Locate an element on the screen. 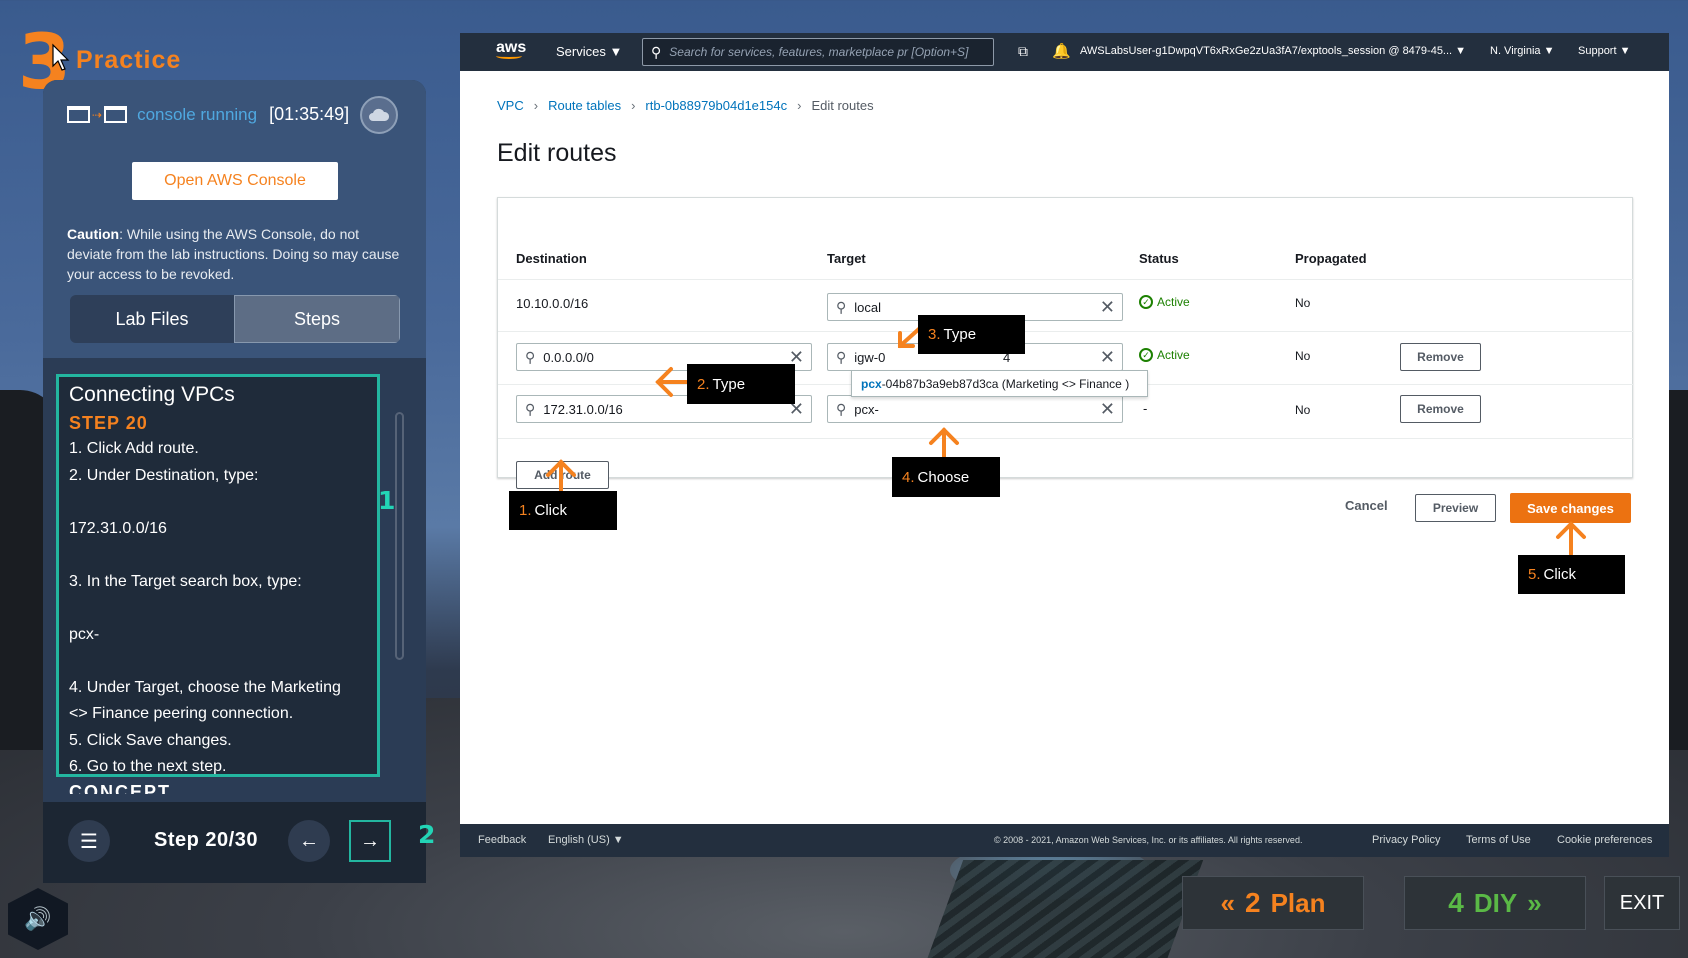 This screenshot has width=1688, height=958. plan-button: « 2 Plan is located at coordinates (1273, 903).